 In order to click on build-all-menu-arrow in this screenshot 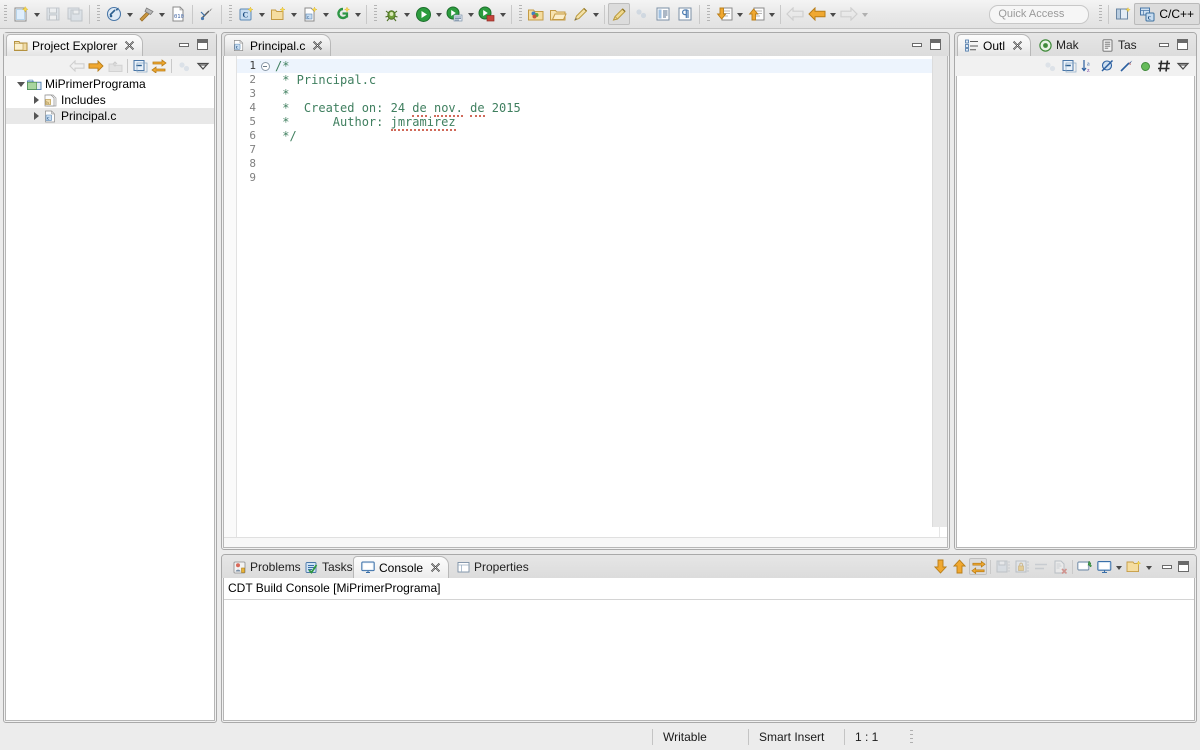, I will do `click(130, 14)`.